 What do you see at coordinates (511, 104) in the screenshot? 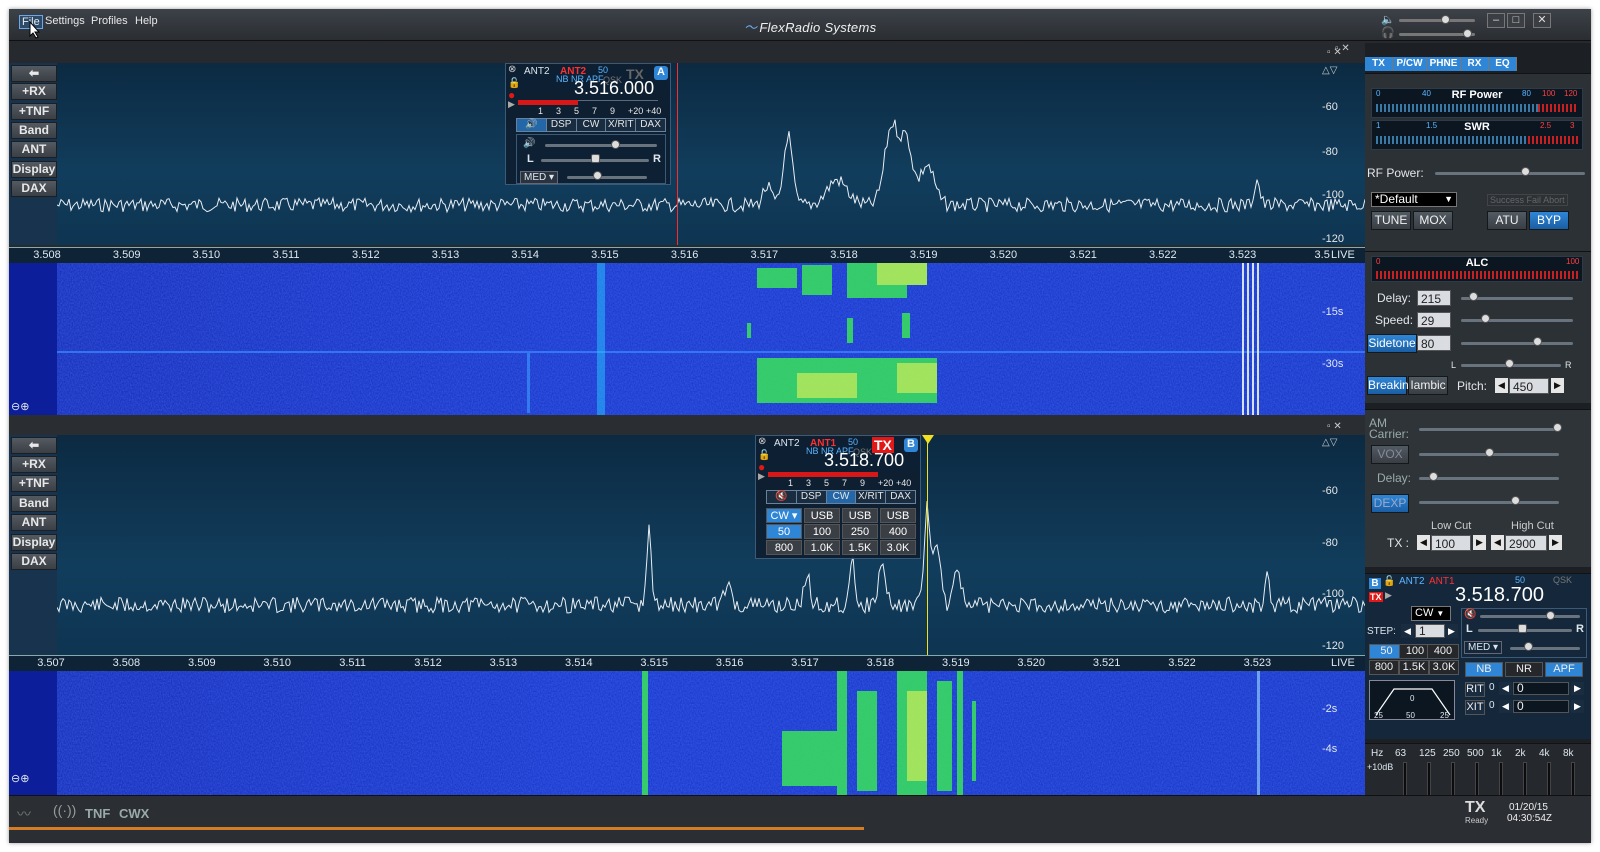
I see `slice-a-play-icon: ▶` at bounding box center [511, 104].